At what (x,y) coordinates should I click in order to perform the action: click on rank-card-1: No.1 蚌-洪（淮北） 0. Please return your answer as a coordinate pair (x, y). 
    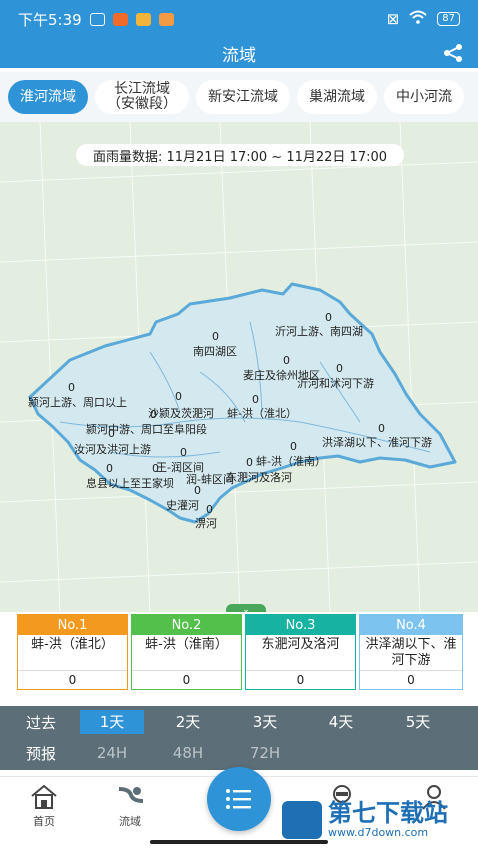
    Looking at the image, I should click on (72, 652).